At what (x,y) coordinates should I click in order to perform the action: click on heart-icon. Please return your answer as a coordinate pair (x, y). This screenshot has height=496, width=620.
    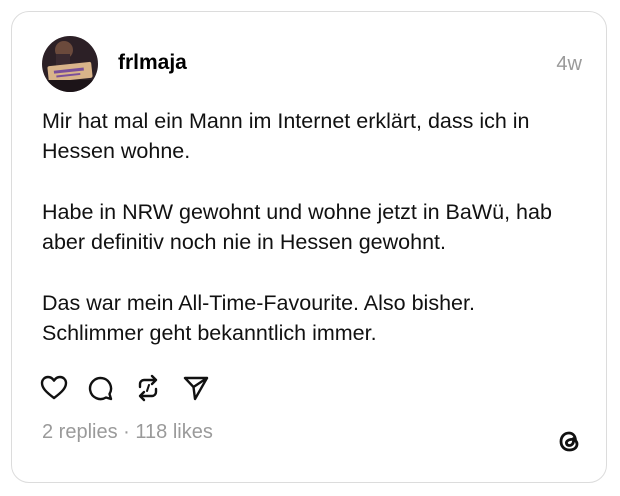
    Looking at the image, I should click on (54, 387).